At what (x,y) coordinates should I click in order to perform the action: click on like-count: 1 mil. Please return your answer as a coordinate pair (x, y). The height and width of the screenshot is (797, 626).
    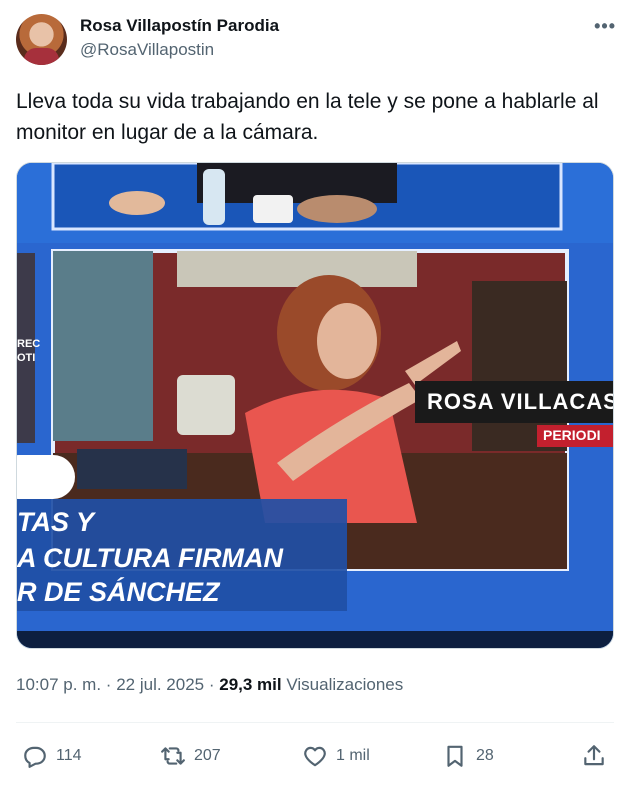
    Looking at the image, I should click on (353, 755).